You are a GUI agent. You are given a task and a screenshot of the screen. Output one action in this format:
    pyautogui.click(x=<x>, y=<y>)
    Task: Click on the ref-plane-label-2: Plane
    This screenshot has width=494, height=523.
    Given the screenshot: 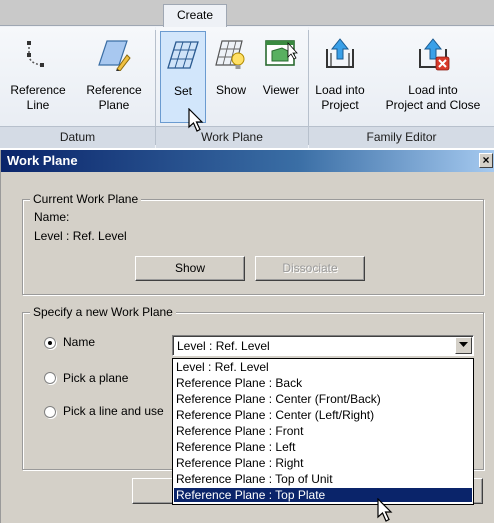 What is the action you would take?
    pyautogui.click(x=114, y=105)
    